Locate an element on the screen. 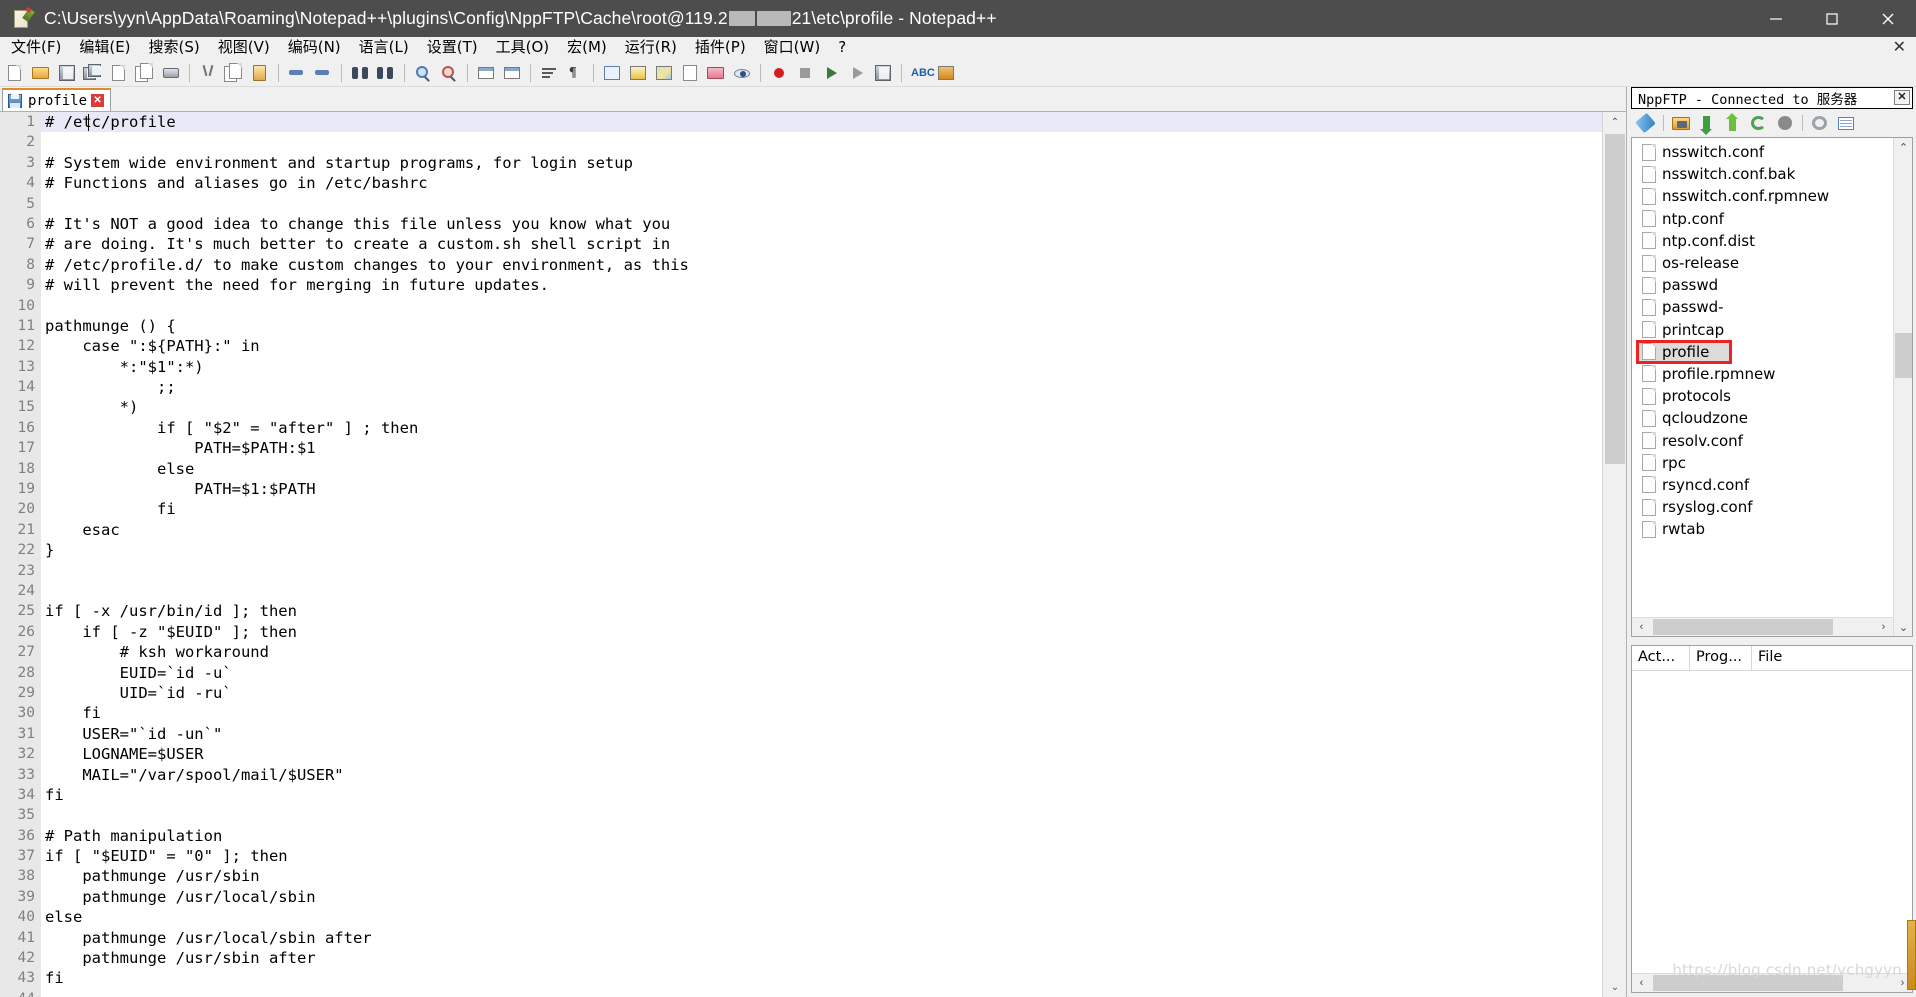 The height and width of the screenshot is (997, 1916). menu-item-edit: 编辑(E) is located at coordinates (104, 48).